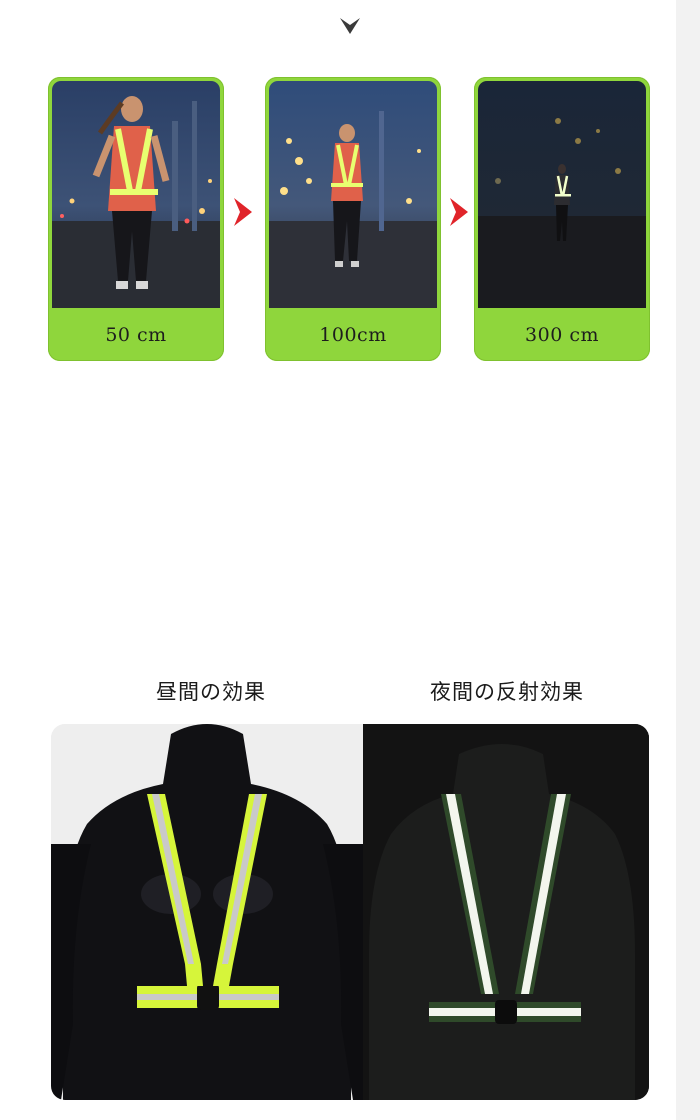  Describe the element at coordinates (562, 335) in the screenshot. I see `distance-label: 300 cm` at that location.